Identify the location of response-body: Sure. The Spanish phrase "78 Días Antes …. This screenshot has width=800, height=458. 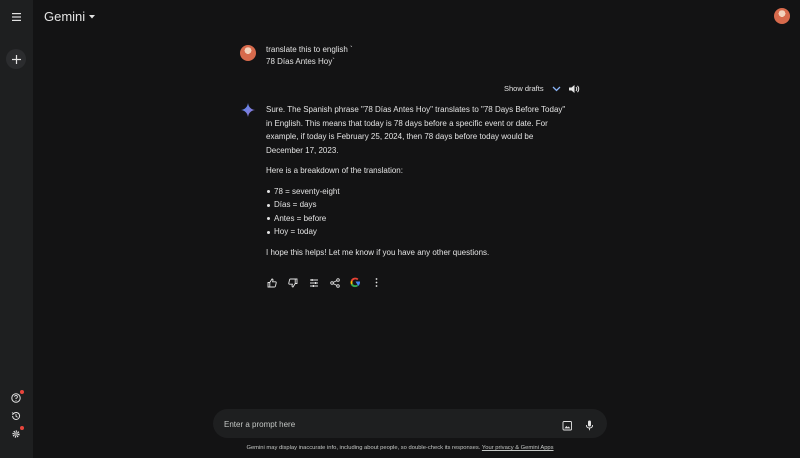
(416, 181).